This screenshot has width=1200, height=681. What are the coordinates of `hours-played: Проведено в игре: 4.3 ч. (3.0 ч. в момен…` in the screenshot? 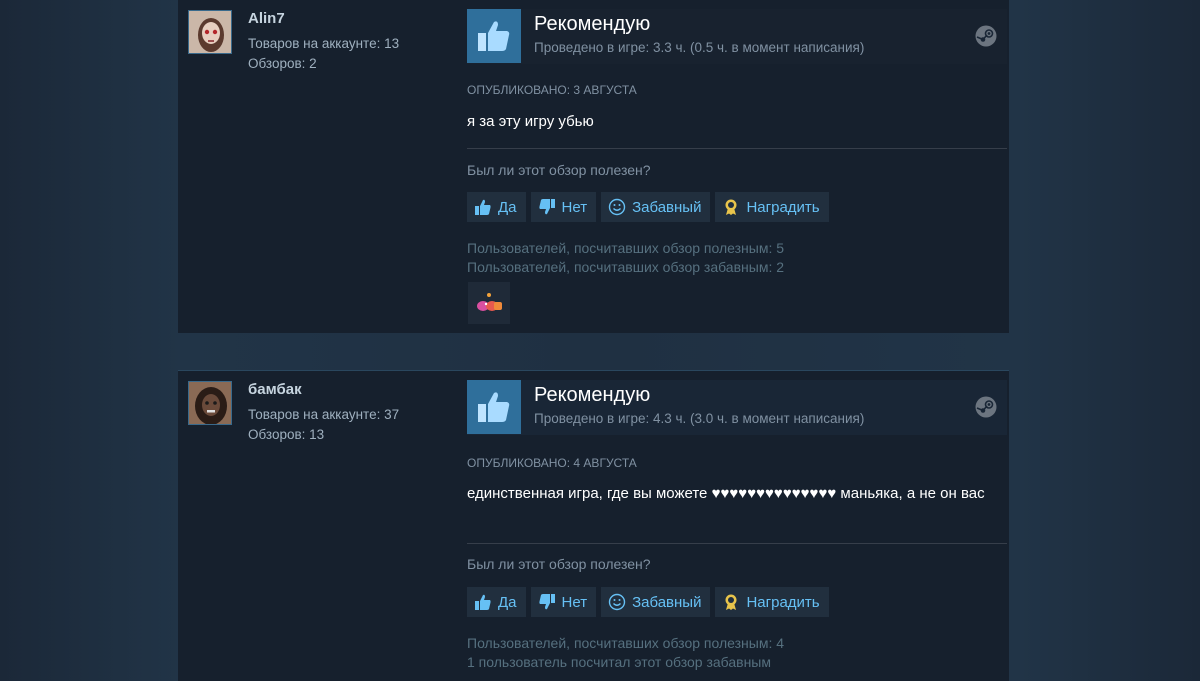 It's located at (699, 418).